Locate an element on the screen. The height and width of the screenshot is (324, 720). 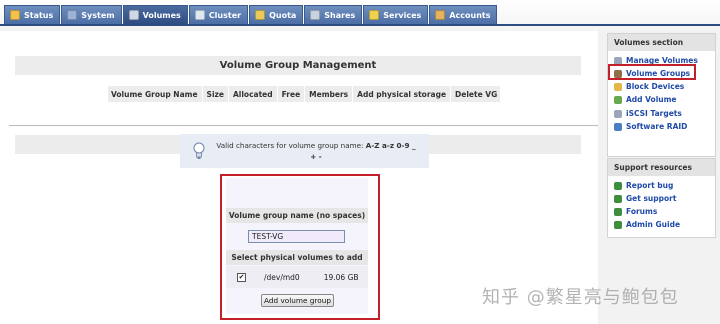
tab-cluster: Cluster is located at coordinates (218, 14).